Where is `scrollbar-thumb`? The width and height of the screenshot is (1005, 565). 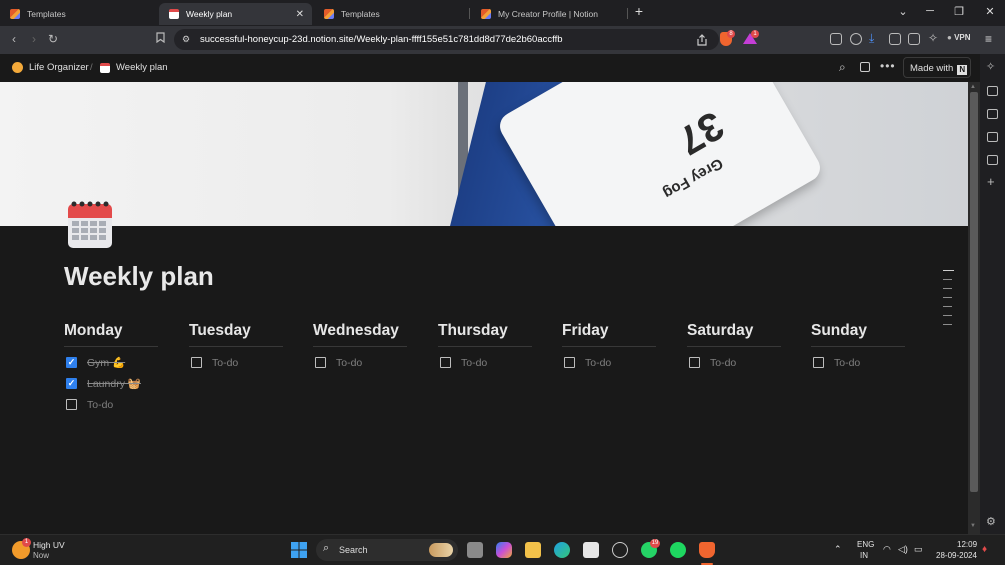 scrollbar-thumb is located at coordinates (974, 292).